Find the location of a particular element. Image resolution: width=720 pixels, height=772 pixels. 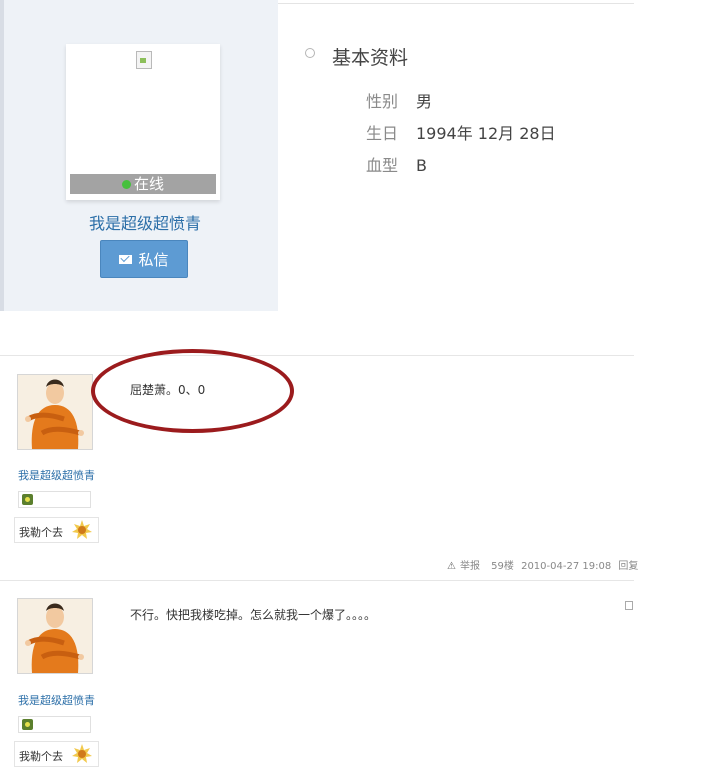

section-bullet-icon is located at coordinates (310, 53).